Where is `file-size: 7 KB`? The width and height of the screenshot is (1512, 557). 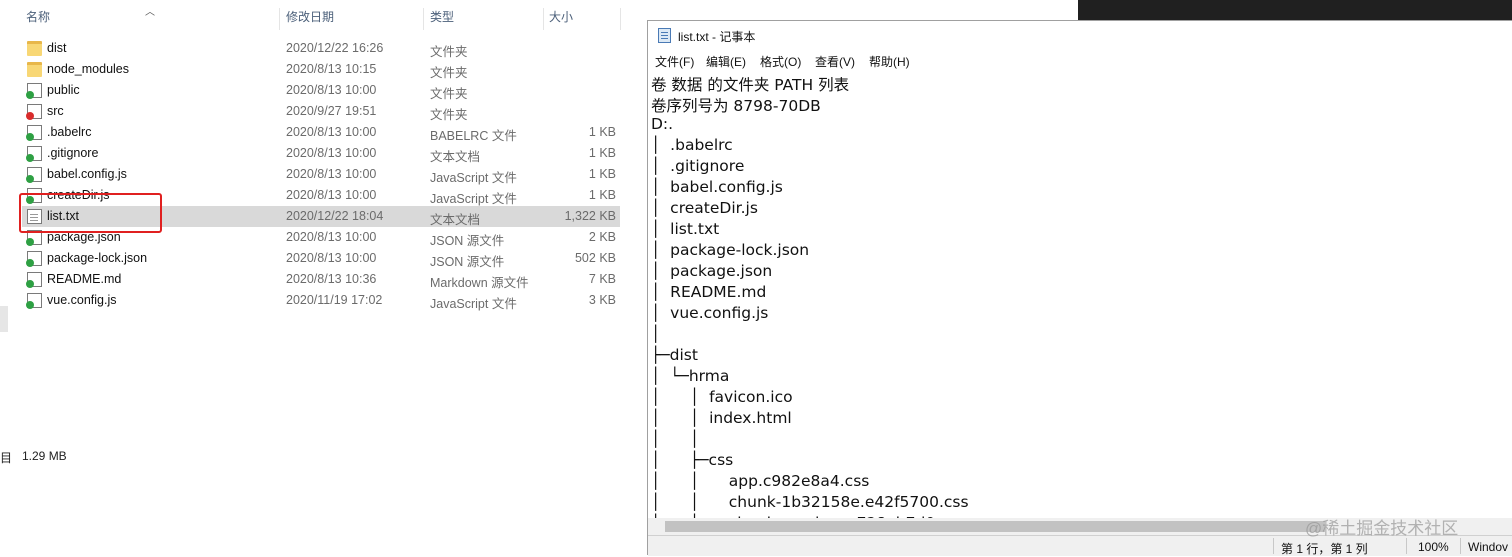
file-size: 7 KB is located at coordinates (602, 279).